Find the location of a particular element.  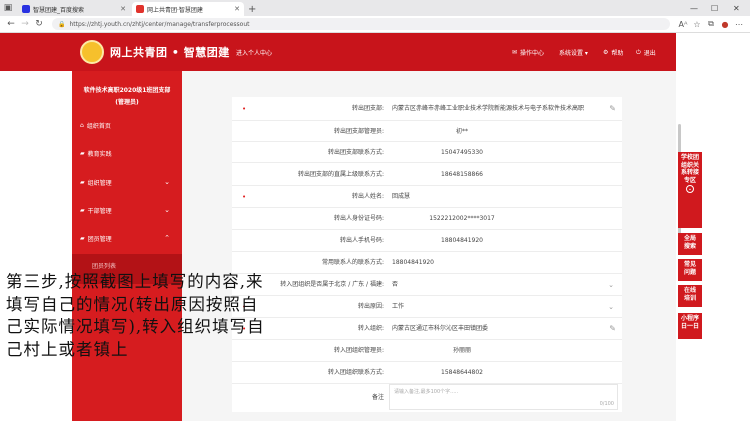

nav-label: 系统设置 ▾ is located at coordinates (573, 53).